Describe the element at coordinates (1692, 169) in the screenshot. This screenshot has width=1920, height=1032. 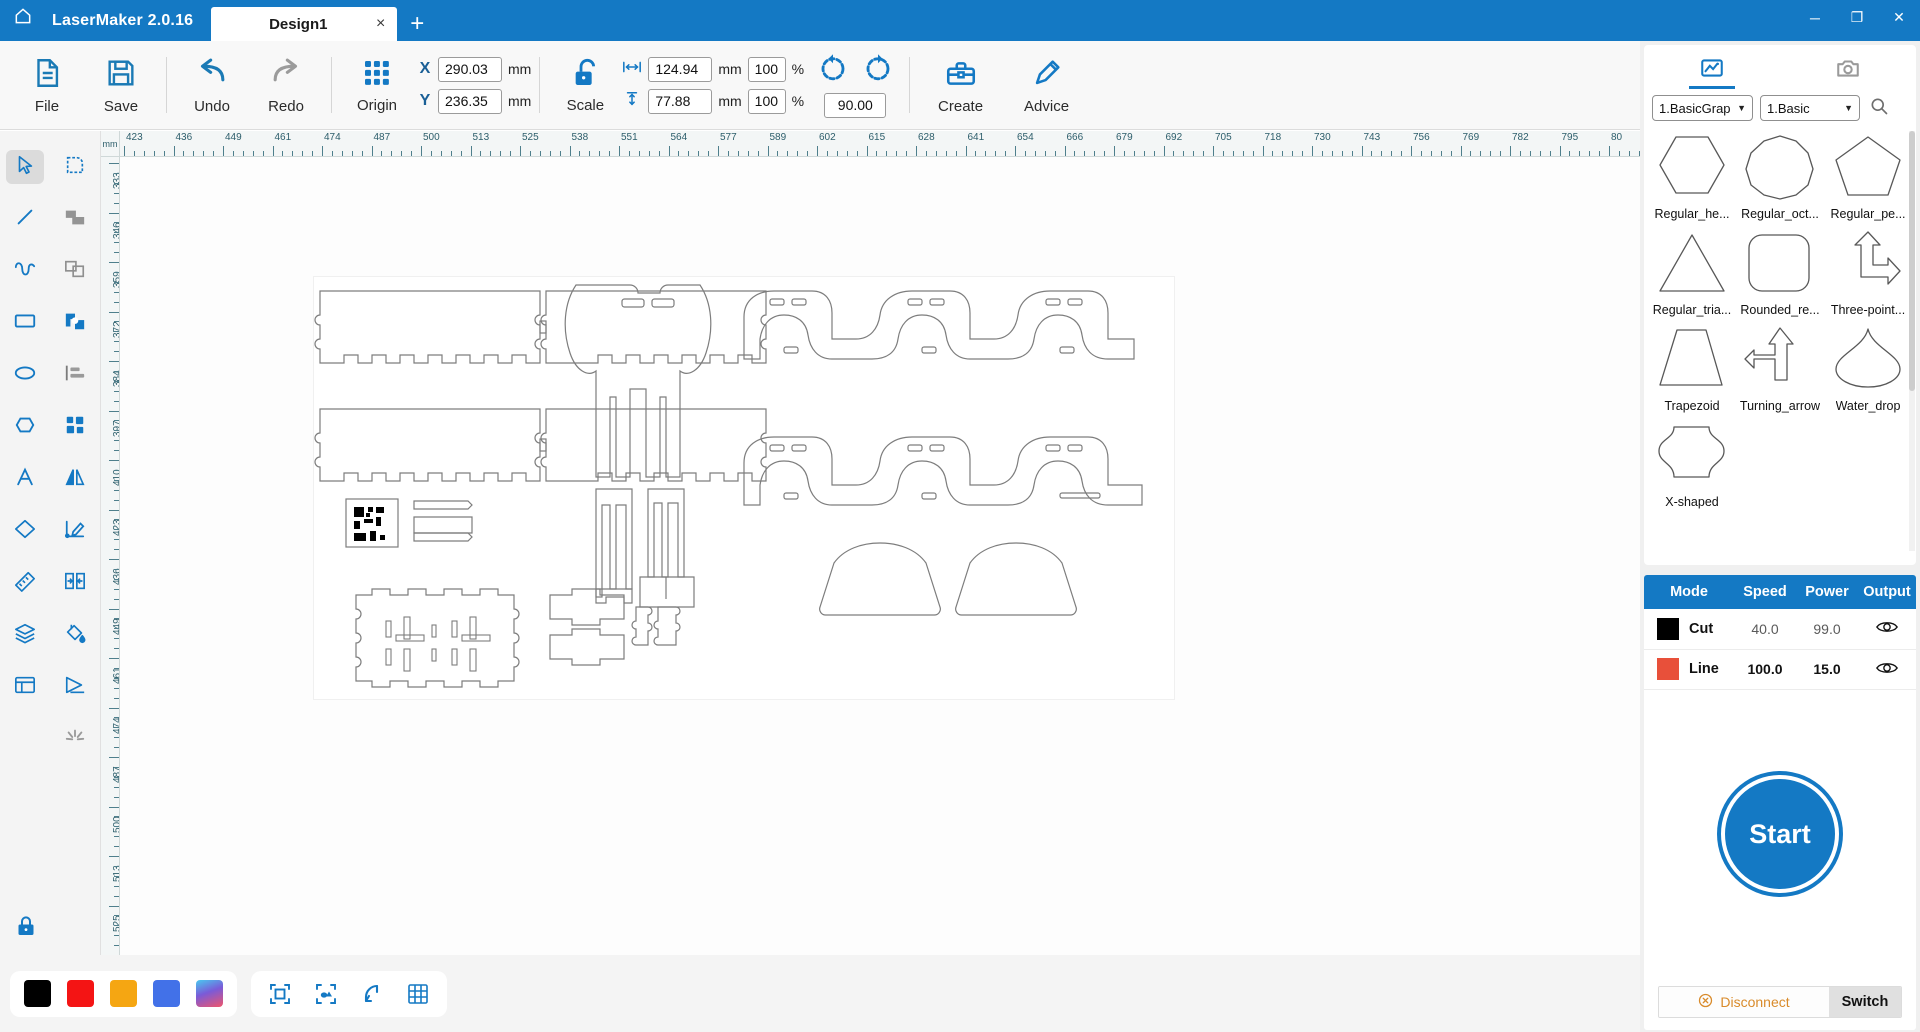
I see `hexagon-shape` at that location.